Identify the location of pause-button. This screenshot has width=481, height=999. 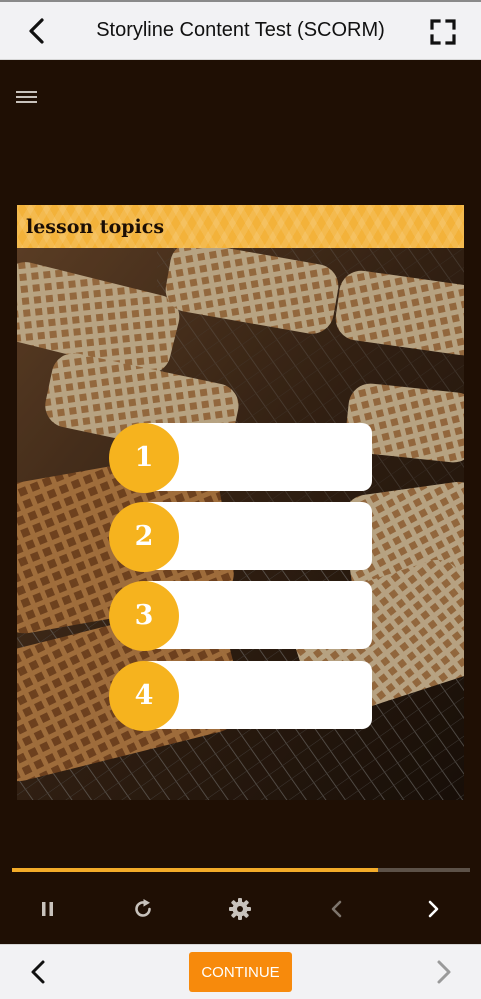
(48, 909).